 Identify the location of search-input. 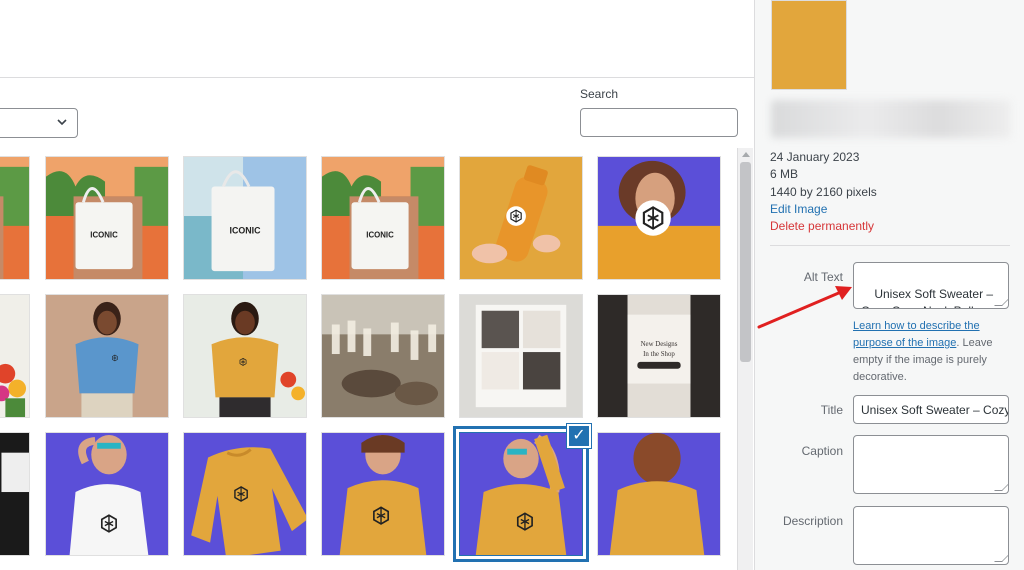
(659, 122).